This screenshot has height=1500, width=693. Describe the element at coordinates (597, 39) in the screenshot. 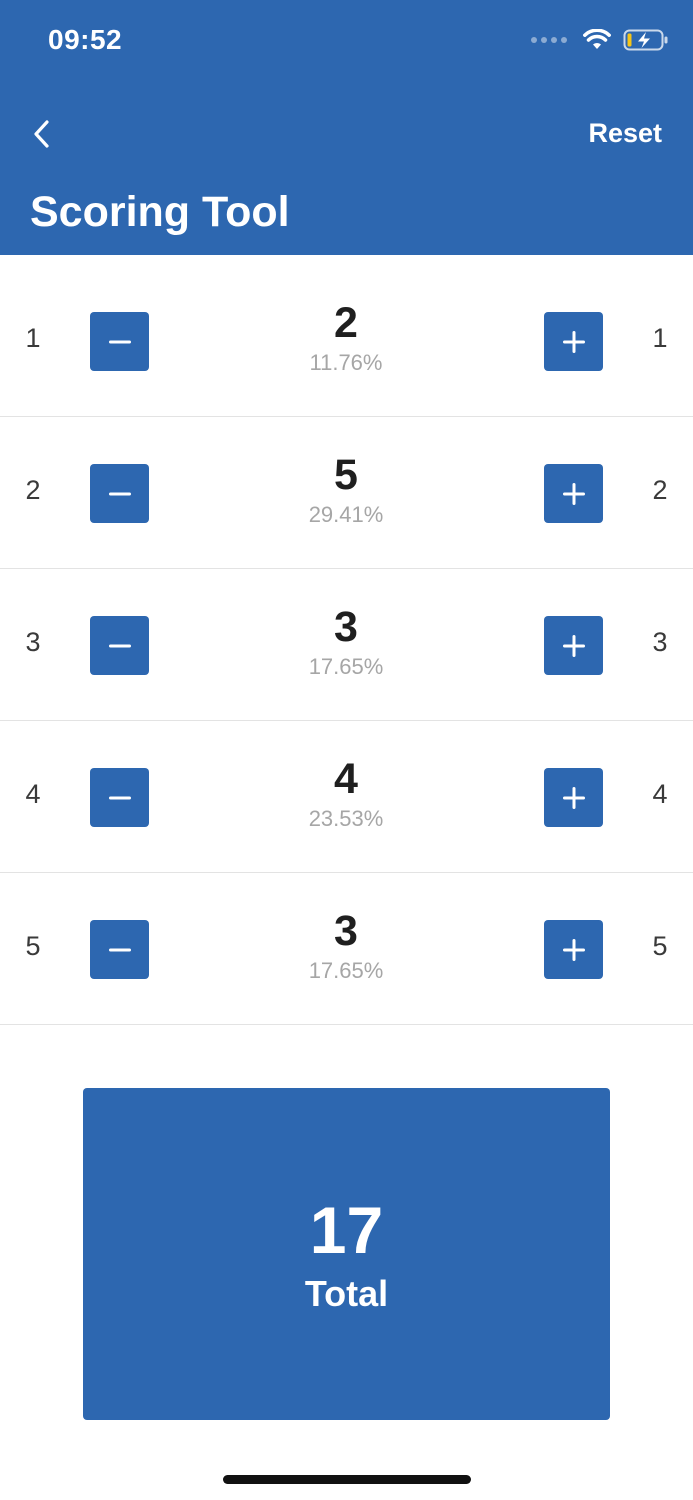

I see `wifi-icon` at that location.